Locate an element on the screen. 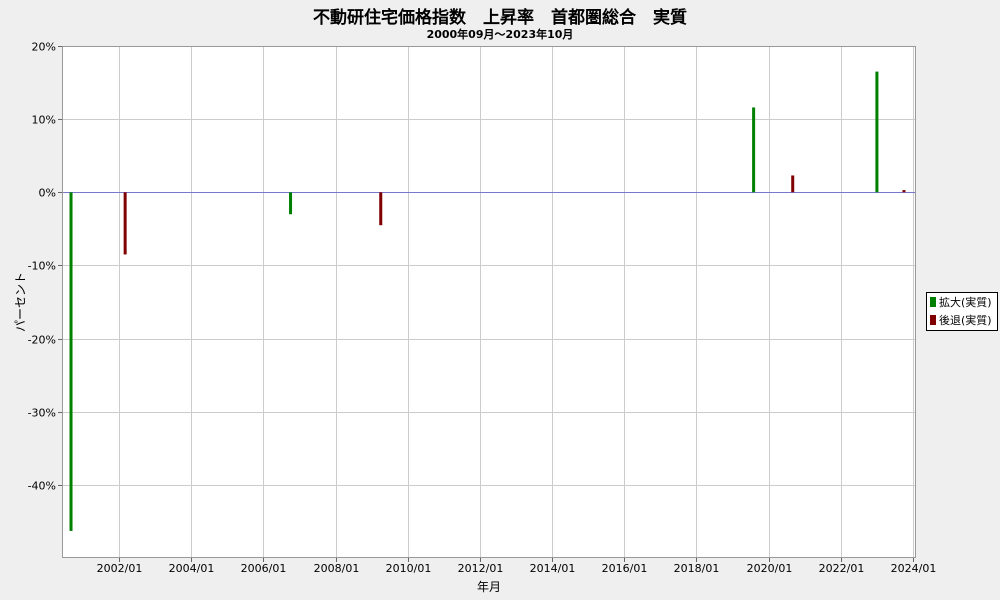  y-tick-label: -10% is located at coordinates (42, 266).